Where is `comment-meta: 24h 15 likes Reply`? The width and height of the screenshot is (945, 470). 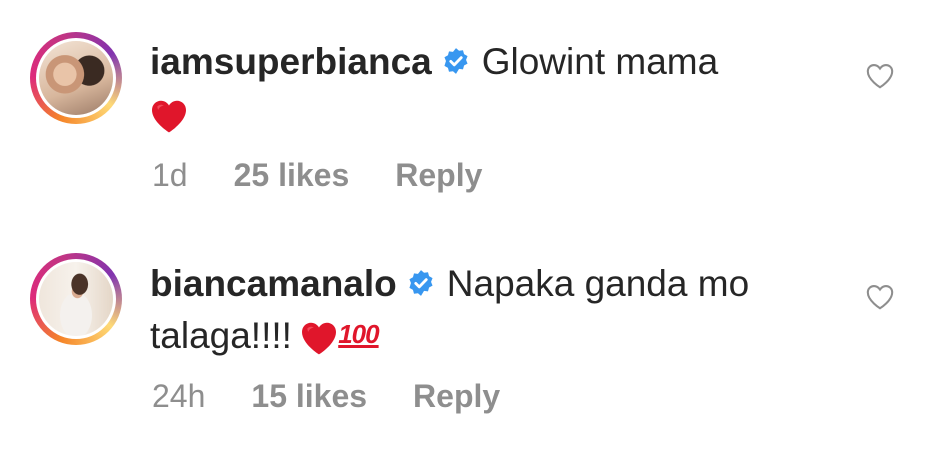
comment-meta: 24h 15 likes Reply is located at coordinates (349, 396).